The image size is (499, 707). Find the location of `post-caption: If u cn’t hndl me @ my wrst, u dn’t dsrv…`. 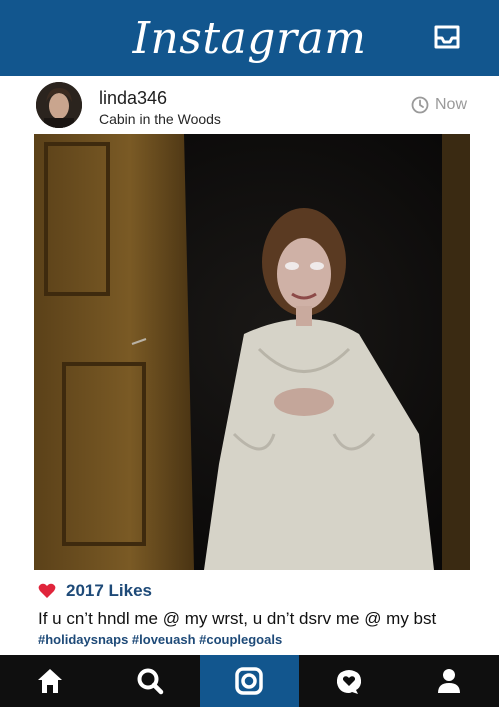

post-caption: If u cn’t hndl me @ my wrst, u dn’t dsrv… is located at coordinates (237, 618).